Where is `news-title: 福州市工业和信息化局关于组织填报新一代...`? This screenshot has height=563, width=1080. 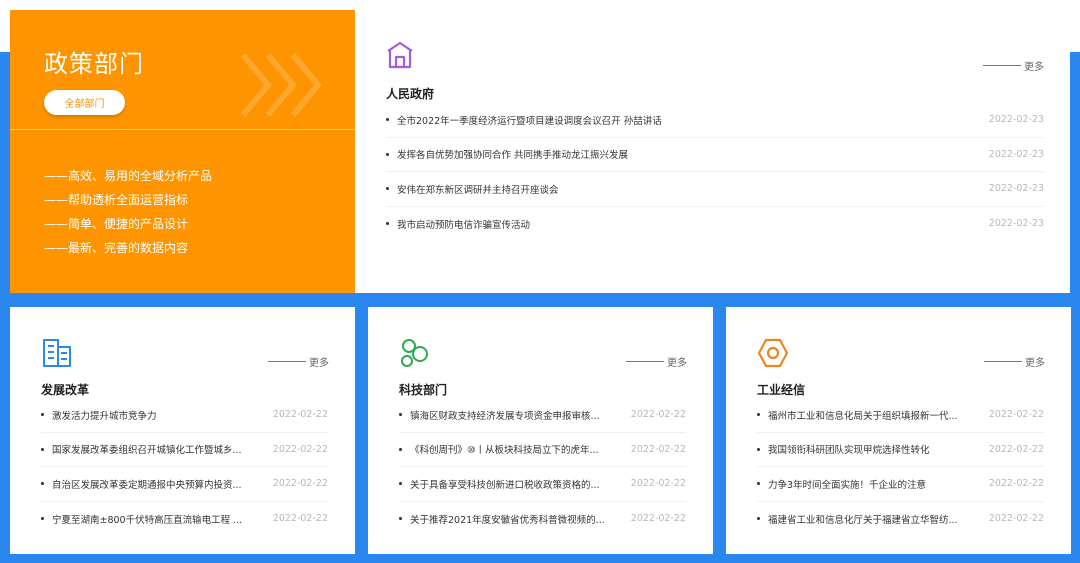
news-title: 福州市工业和信息化局关于组织填报新一代... is located at coordinates (863, 416).